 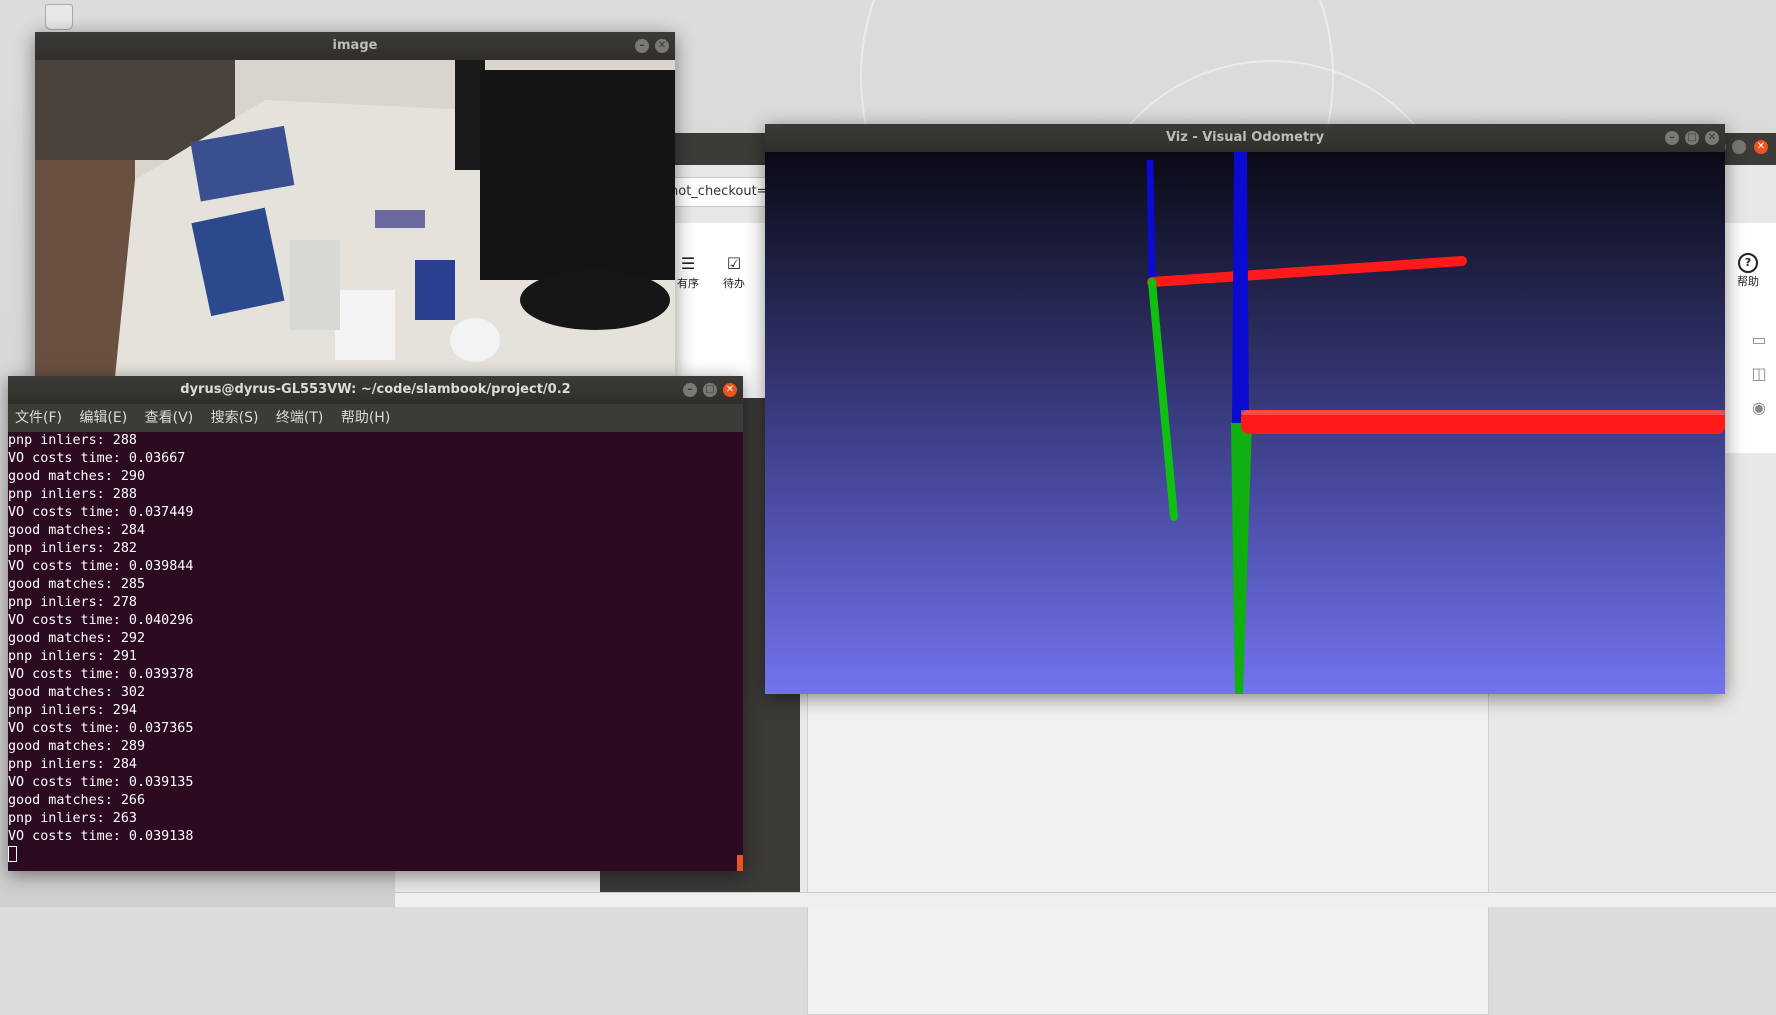 What do you see at coordinates (365, 418) in the screenshot?
I see `menu-help: 帮助(H)` at bounding box center [365, 418].